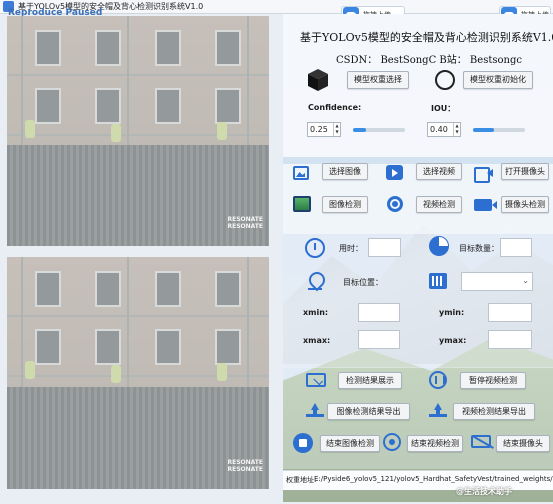 This screenshot has height=504, width=553. Describe the element at coordinates (315, 281) in the screenshot. I see `location-pin-icon` at that location.